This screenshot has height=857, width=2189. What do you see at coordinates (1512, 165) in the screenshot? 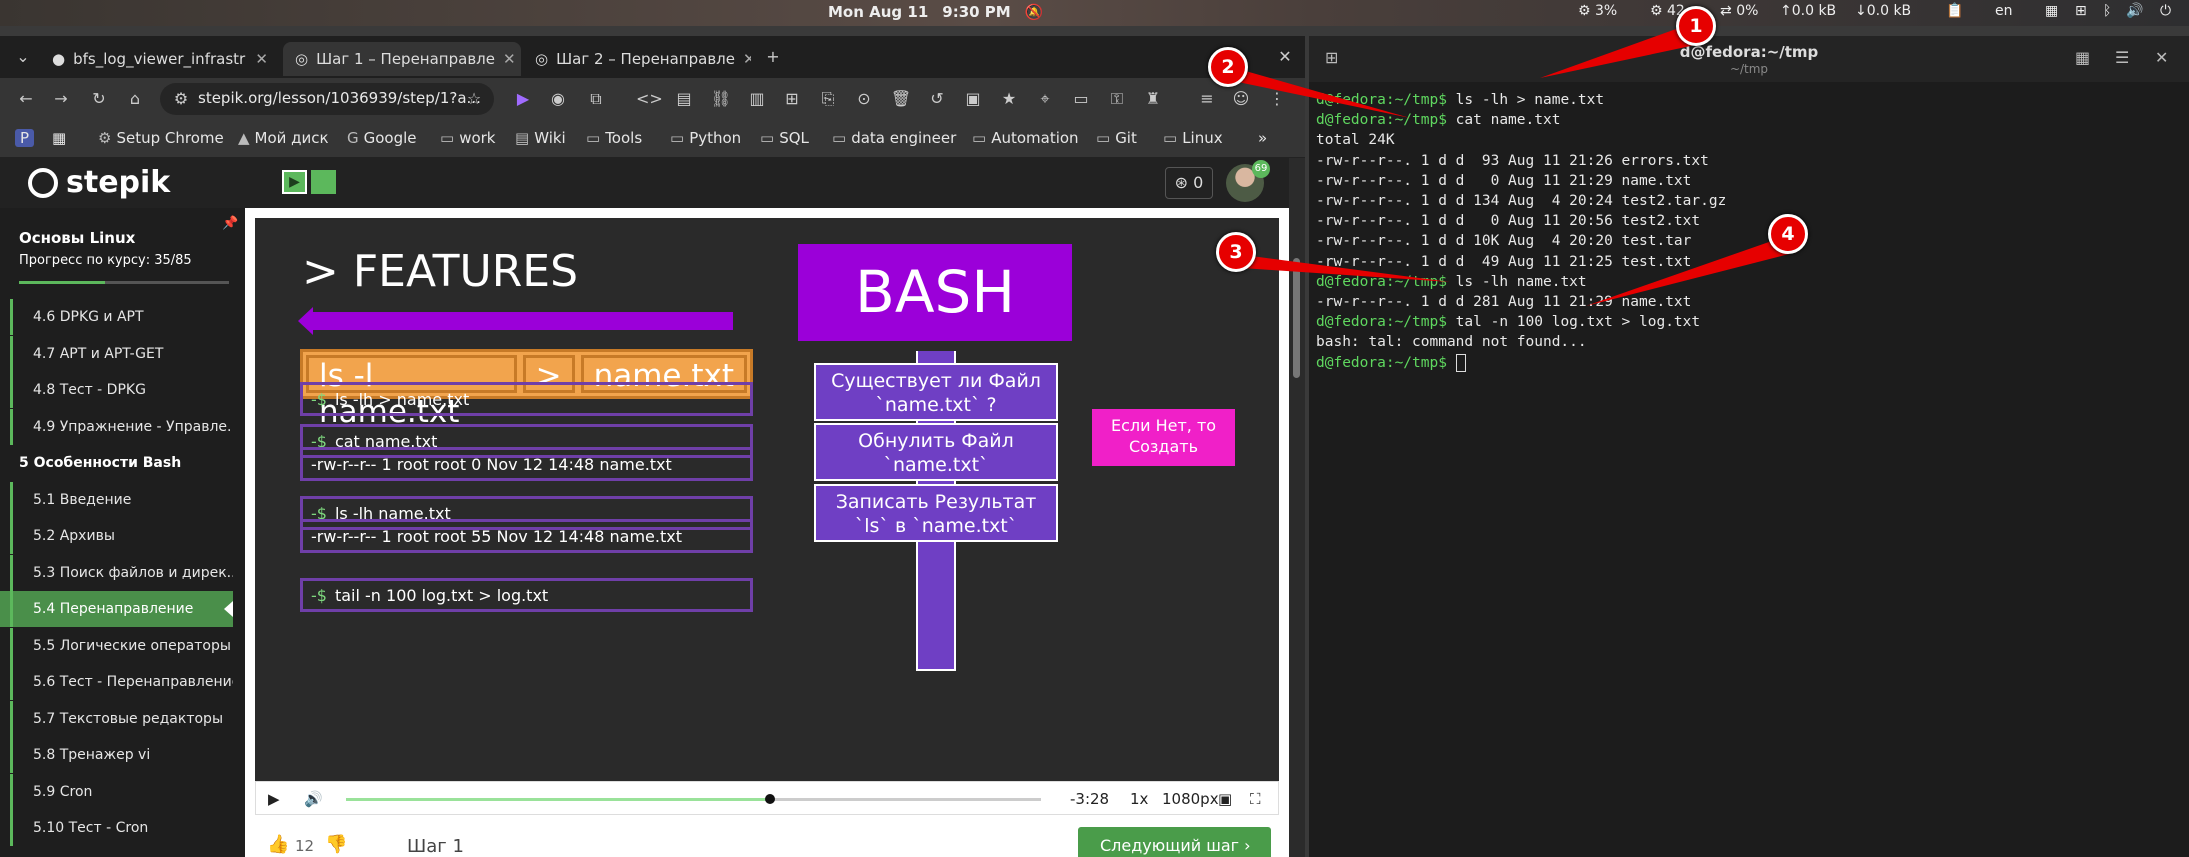
I see `annotation-arrows` at bounding box center [1512, 165].